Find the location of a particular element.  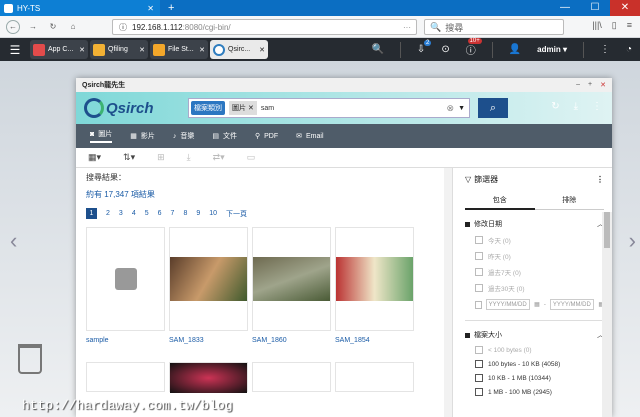

result-item: SAM_1860 is located at coordinates (291, 294).